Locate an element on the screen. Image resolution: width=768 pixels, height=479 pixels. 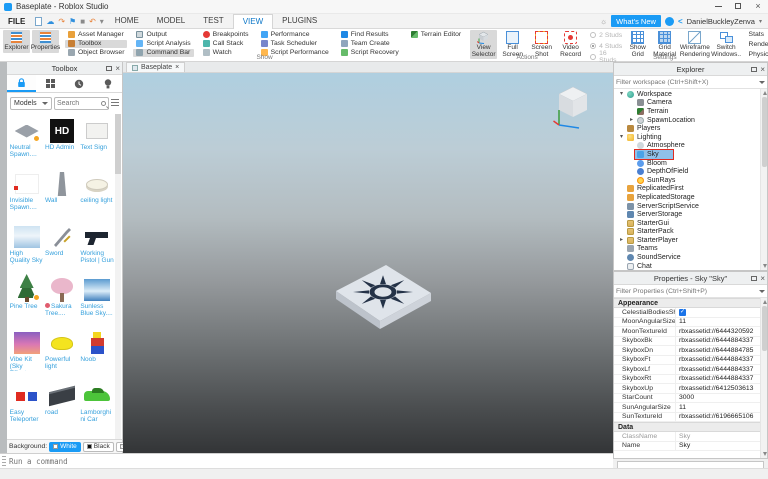
asset-item: High Quality Sky :) is located at coordinates (26, 248).